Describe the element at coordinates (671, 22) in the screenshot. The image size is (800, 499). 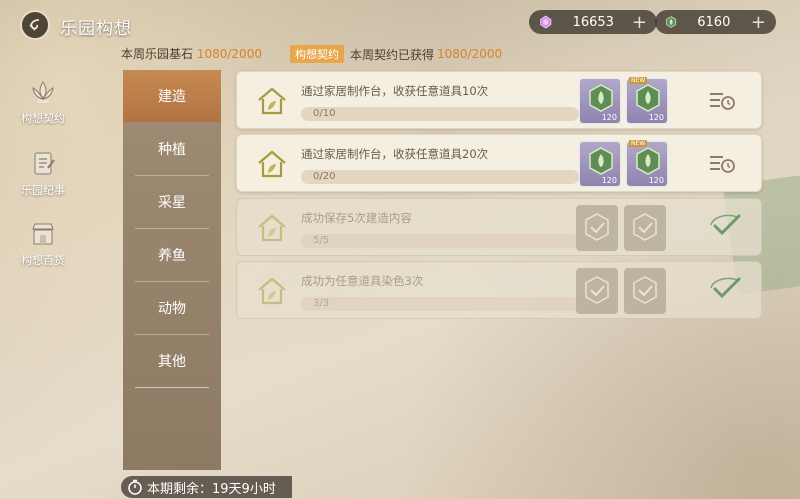
I see `green-leaf-token-icon` at that location.